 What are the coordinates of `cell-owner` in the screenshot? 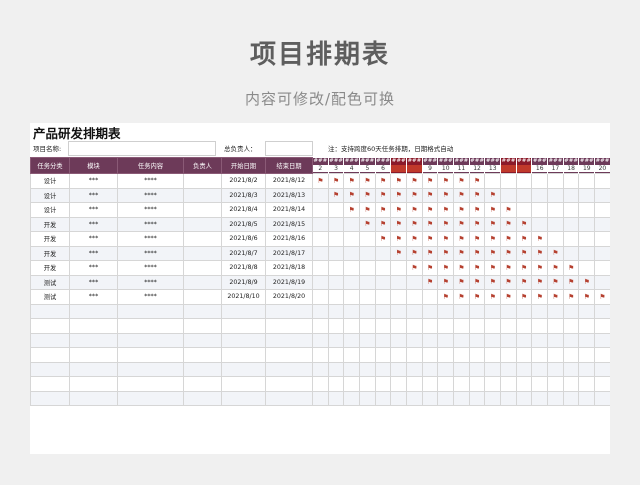 It's located at (202, 268).